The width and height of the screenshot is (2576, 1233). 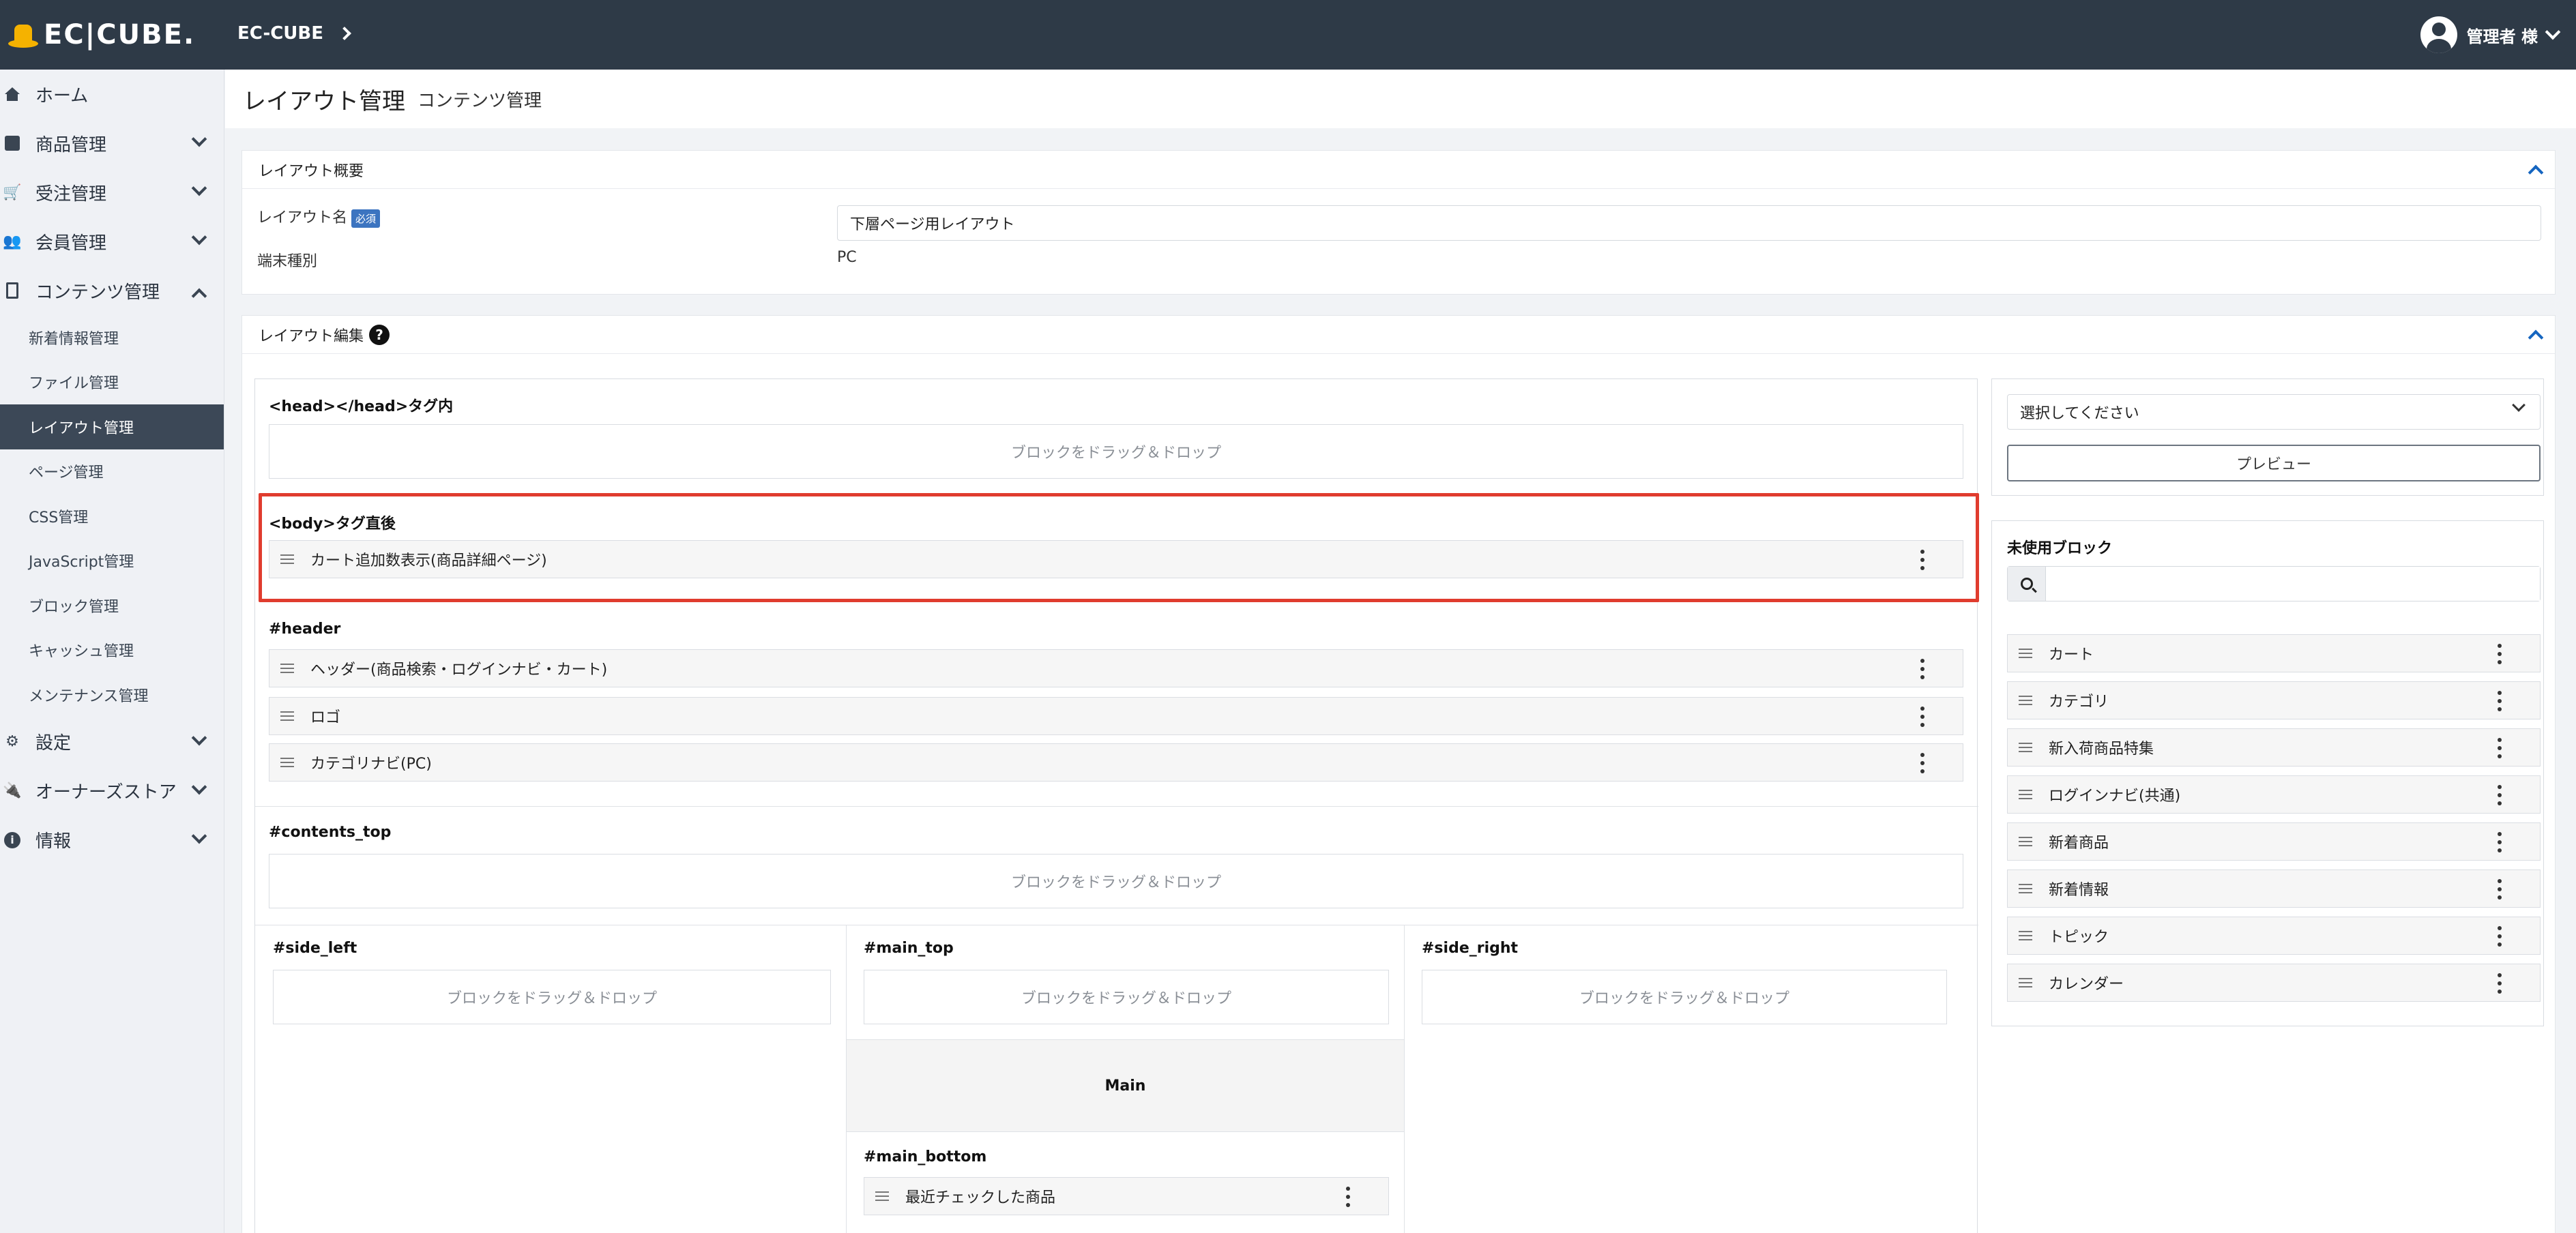 What do you see at coordinates (2274, 700) in the screenshot?
I see `unused-block-item: カテゴリ` at bounding box center [2274, 700].